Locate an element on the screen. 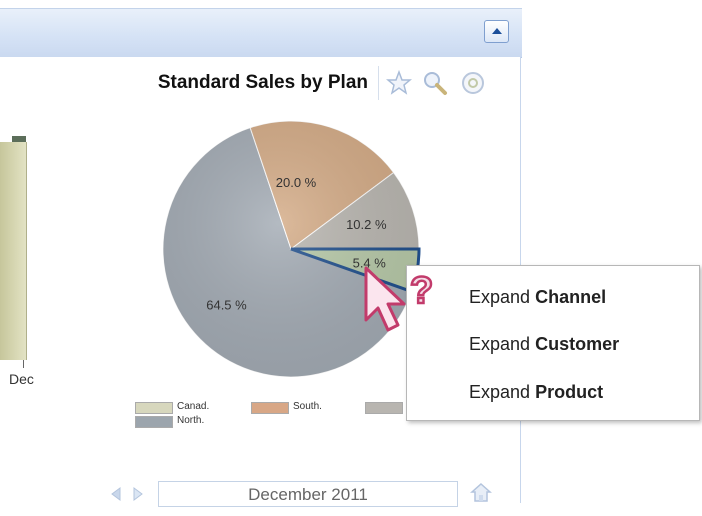  pie-slice-label: 10.2 % is located at coordinates (366, 224).